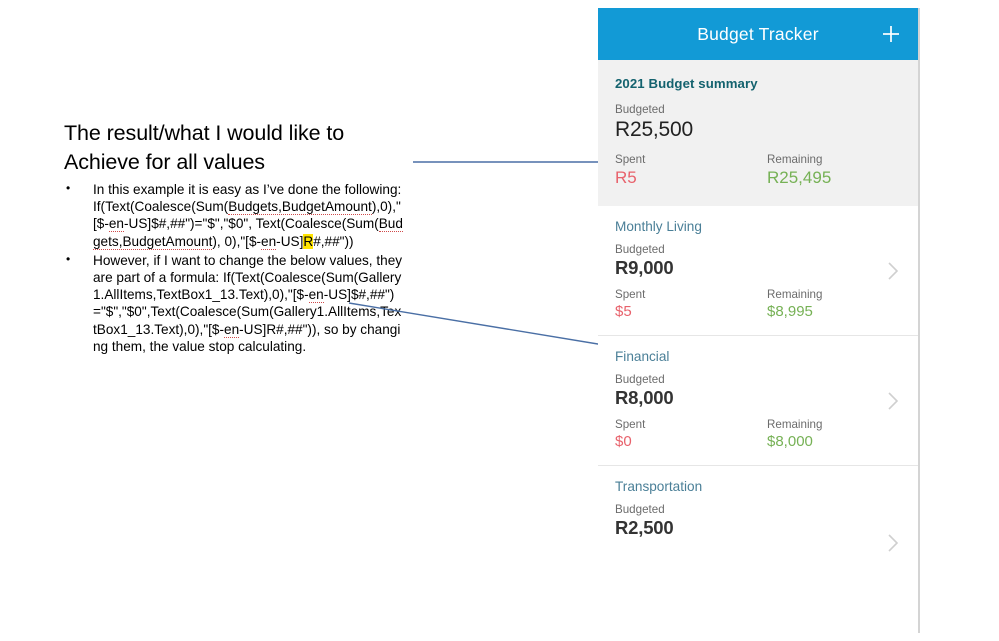  I want to click on category-remaining-value: $8,000, so click(790, 441).